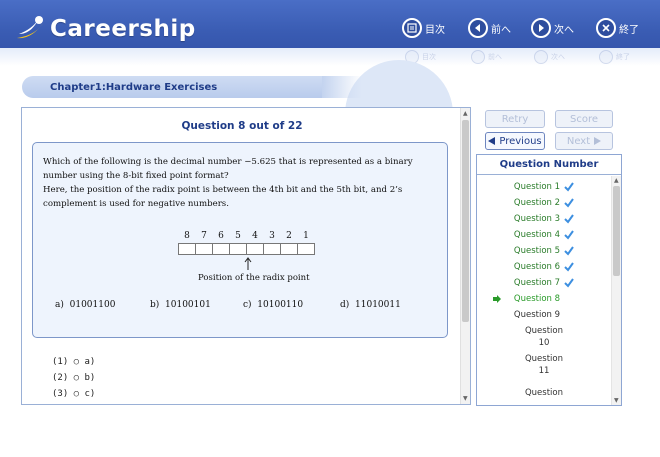  Describe the element at coordinates (544, 219) in the screenshot. I see `question-item-3: Question 3` at that location.